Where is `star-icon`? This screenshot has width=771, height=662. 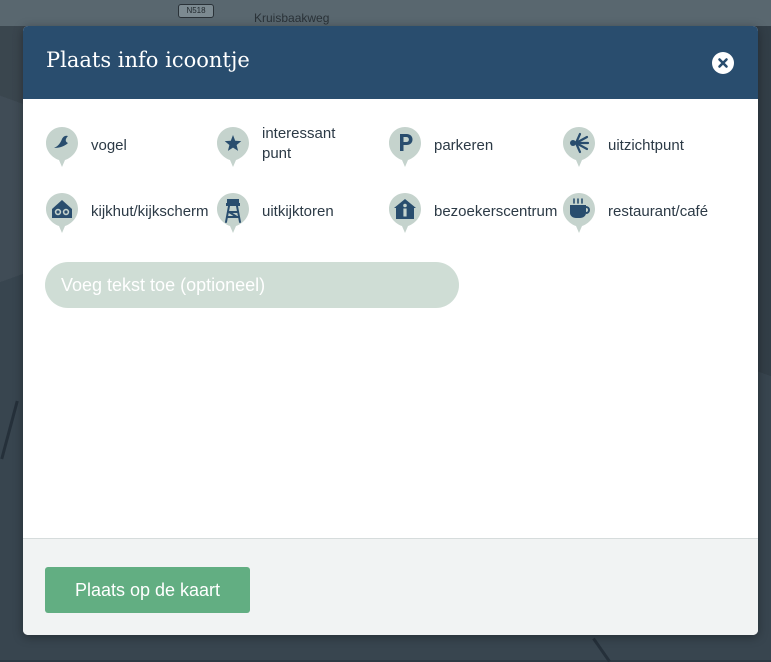 star-icon is located at coordinates (233, 147).